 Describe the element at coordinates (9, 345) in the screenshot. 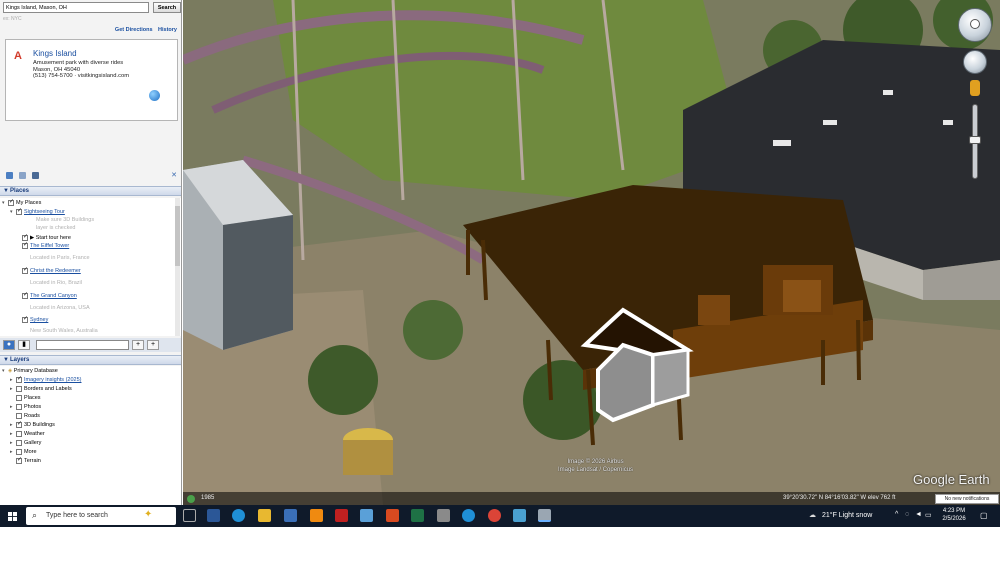

I see `places-view-button: ●` at that location.